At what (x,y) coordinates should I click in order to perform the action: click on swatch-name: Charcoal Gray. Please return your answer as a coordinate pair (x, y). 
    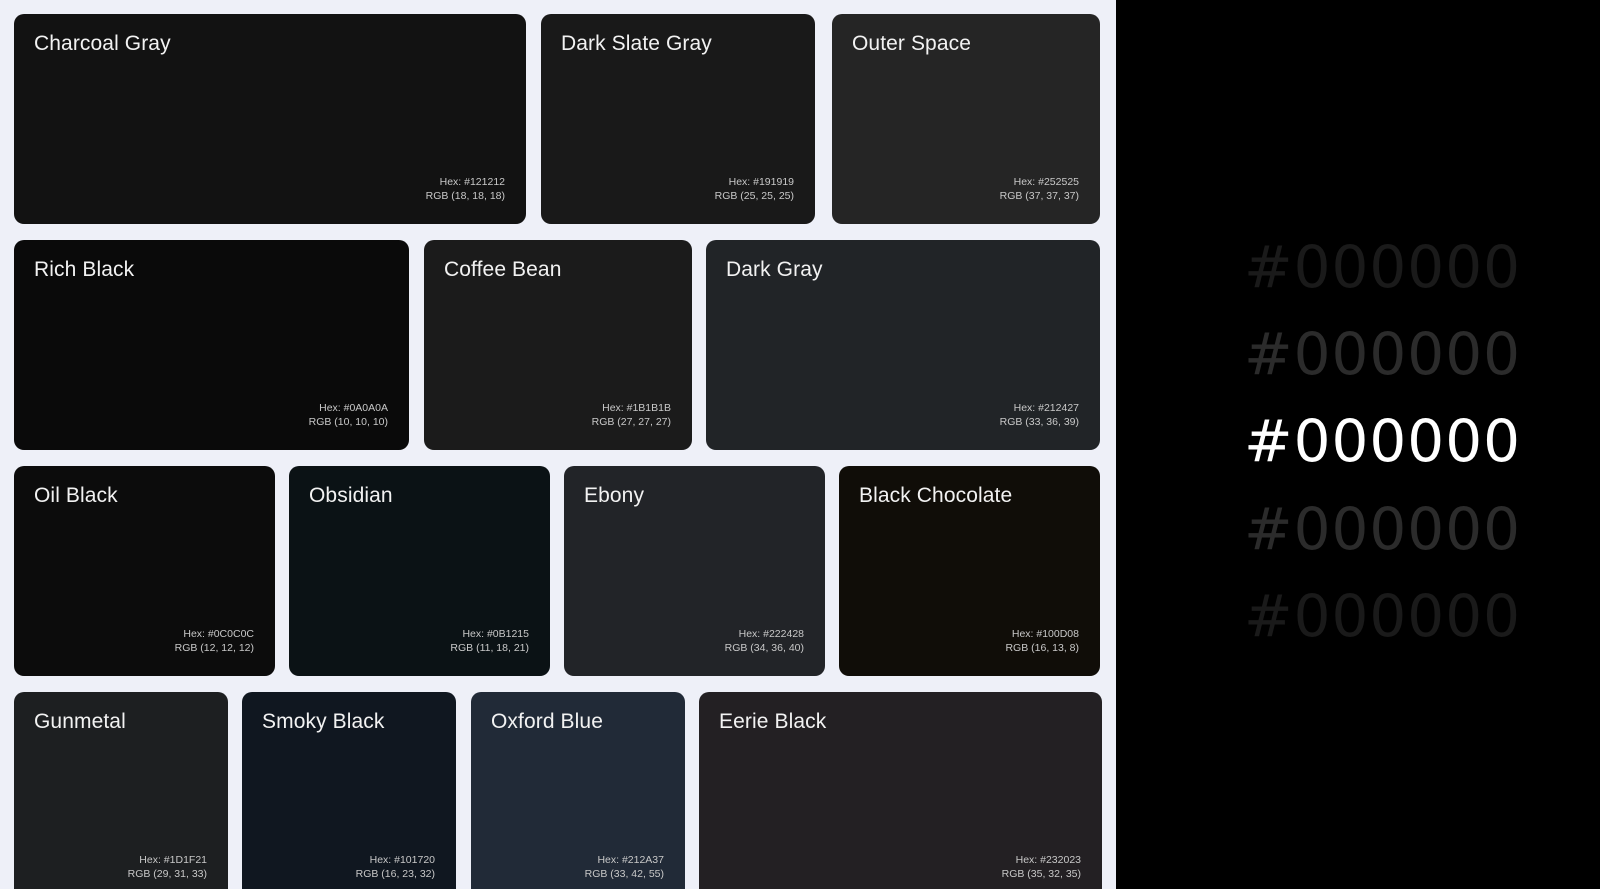
    Looking at the image, I should click on (102, 43).